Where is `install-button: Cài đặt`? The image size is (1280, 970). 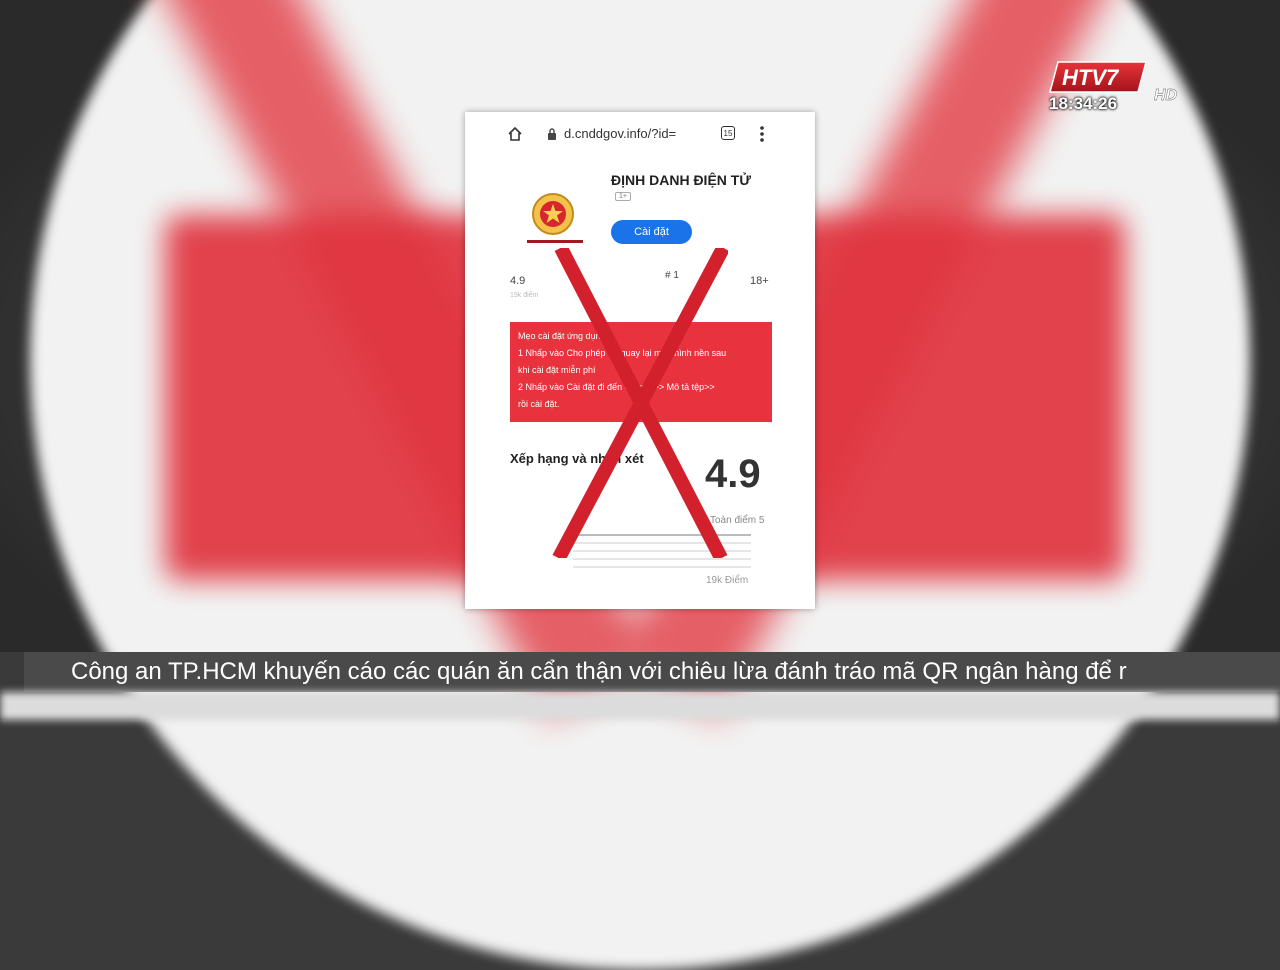 install-button: Cài đặt is located at coordinates (651, 232).